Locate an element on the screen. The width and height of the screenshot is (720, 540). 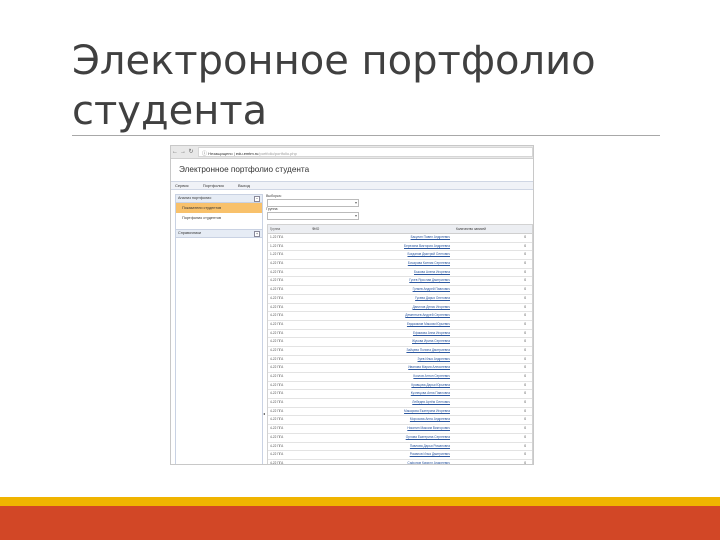
table-row: 4-22 ПГА Зуев Илья Андреевич 0 is located at coordinates (400, 360).